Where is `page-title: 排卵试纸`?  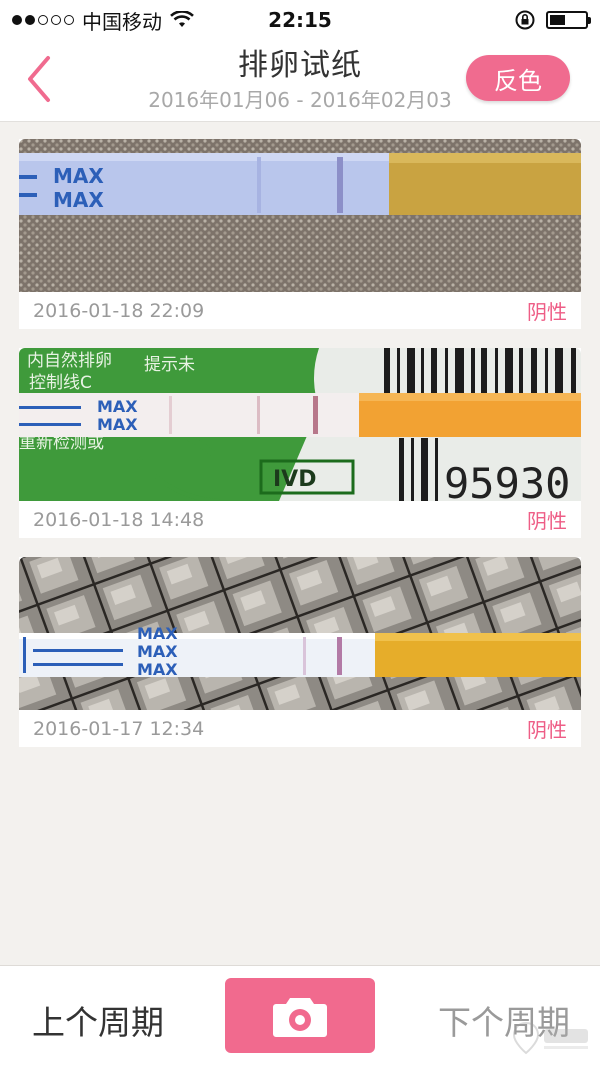 page-title: 排卵试纸 is located at coordinates (300, 65).